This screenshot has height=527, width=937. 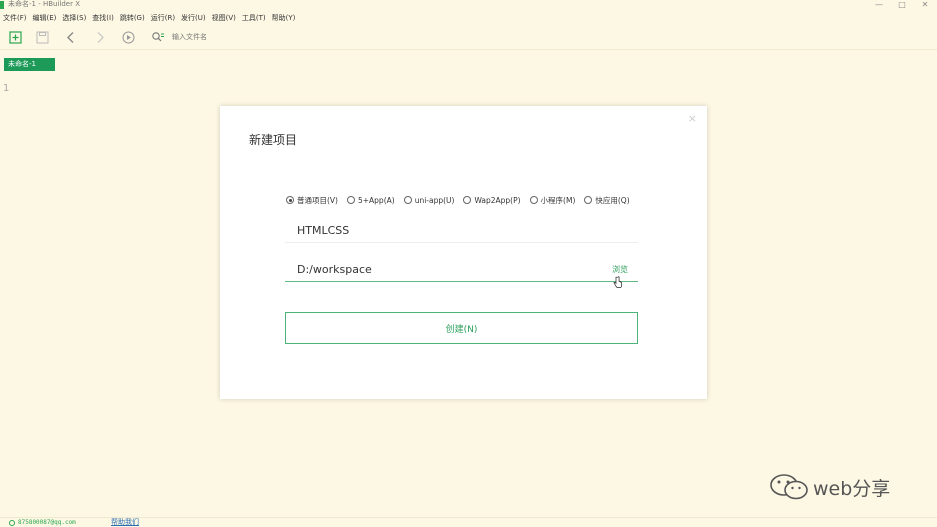 What do you see at coordinates (71, 37) in the screenshot?
I see `back-icon` at bounding box center [71, 37].